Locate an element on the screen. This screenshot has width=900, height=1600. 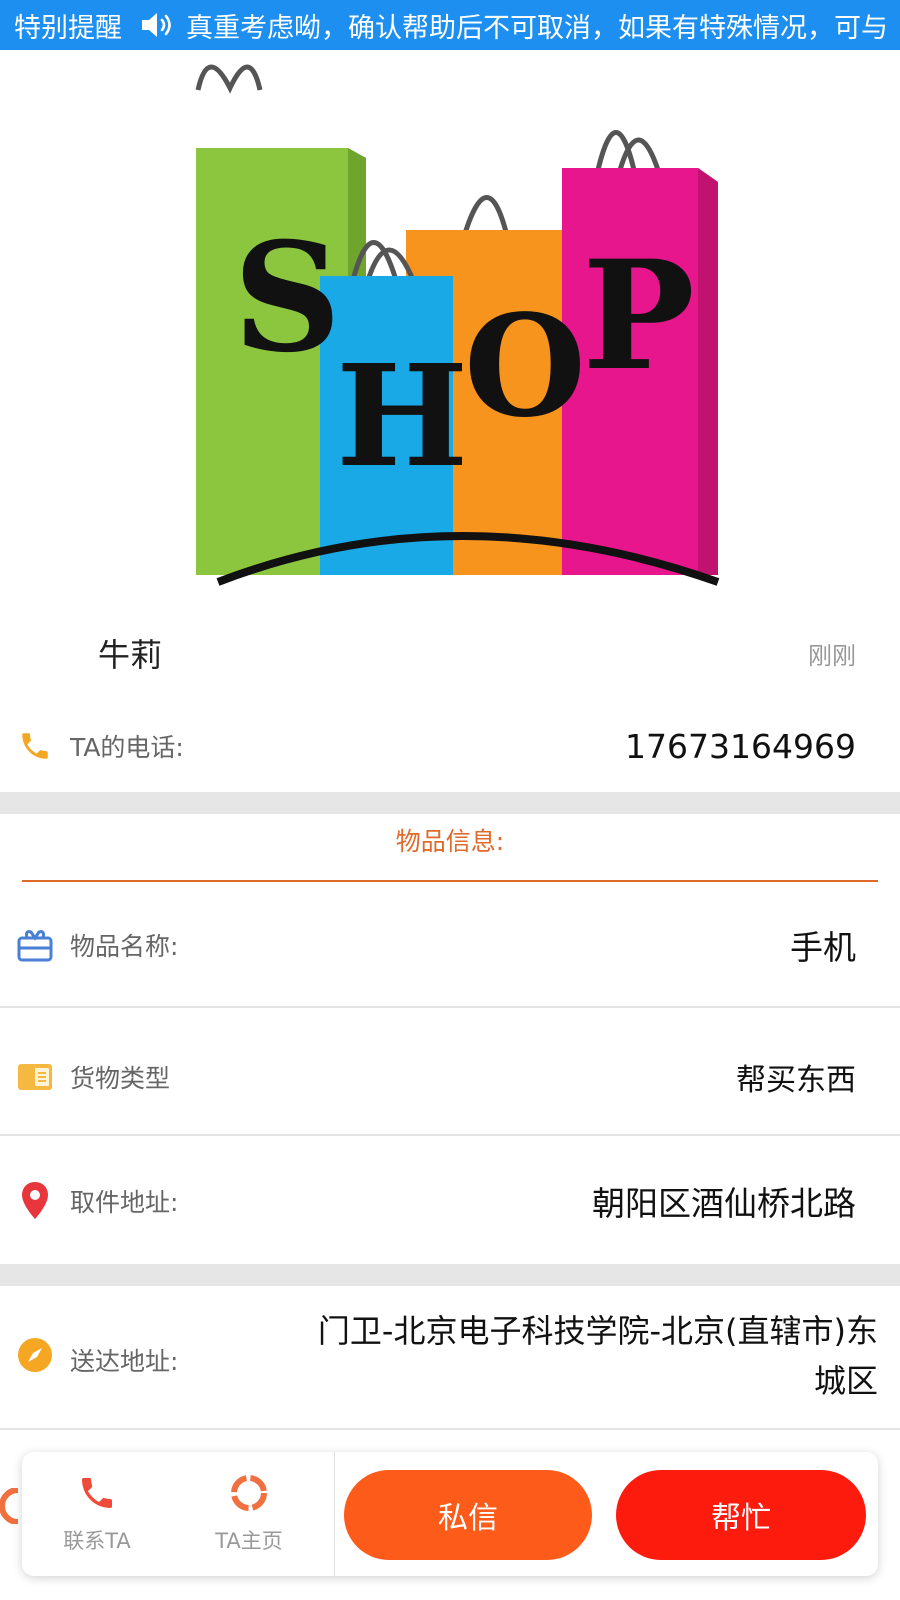
bottom-action-bar: 联系TA TA主页 私信 帮忙 is located at coordinates (450, 1514).